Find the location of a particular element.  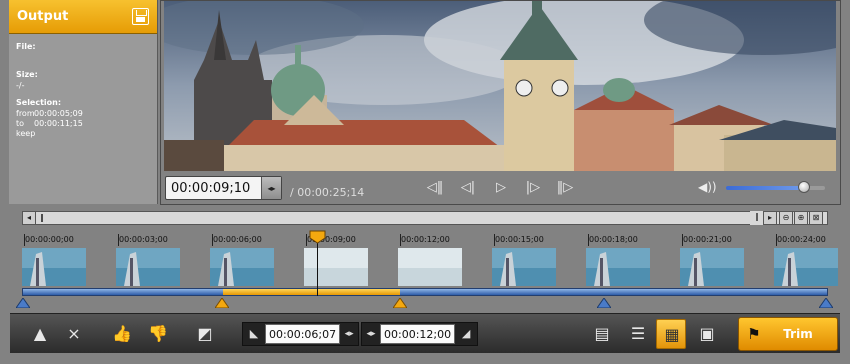

end-time-spin-icon: ◂▸ is located at coordinates (371, 334).